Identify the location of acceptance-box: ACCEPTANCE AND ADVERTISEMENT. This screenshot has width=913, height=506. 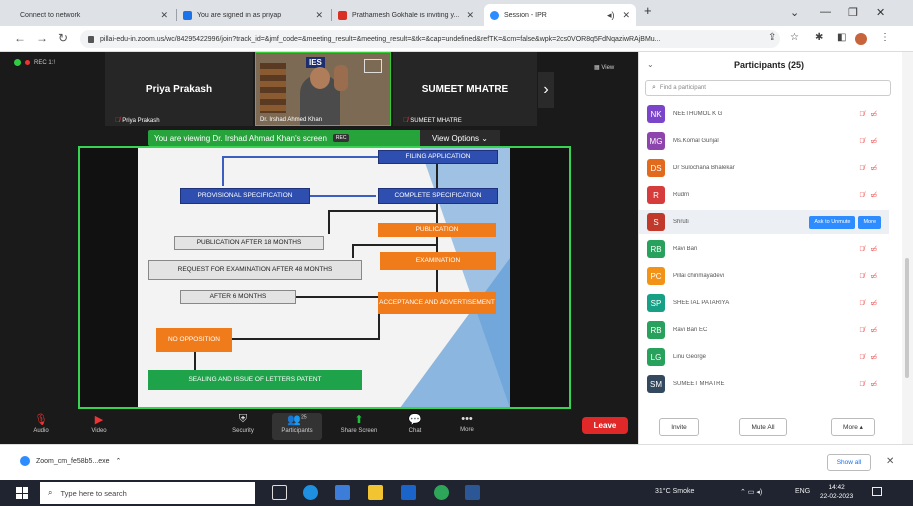
(437, 303).